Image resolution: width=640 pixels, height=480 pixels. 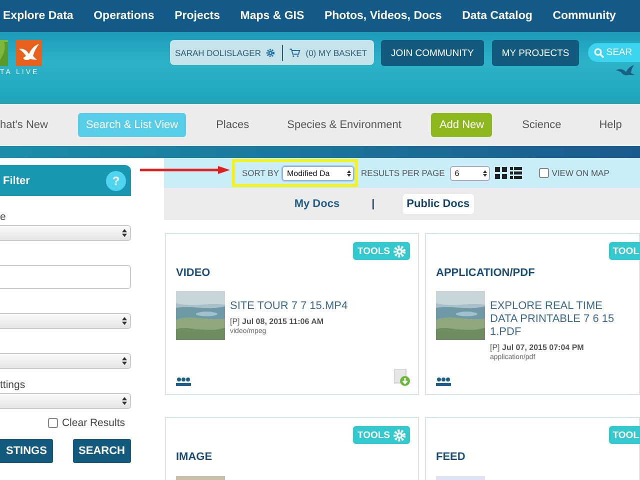 I want to click on header-button: JOIN COMMUNITY, so click(x=432, y=53).